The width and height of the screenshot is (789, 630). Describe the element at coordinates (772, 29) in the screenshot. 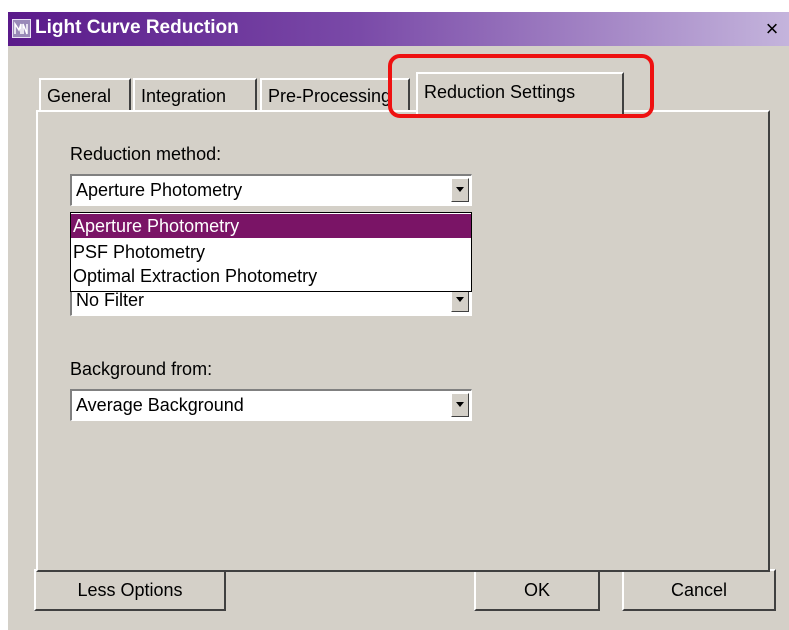

I see `close-icon: ×` at that location.